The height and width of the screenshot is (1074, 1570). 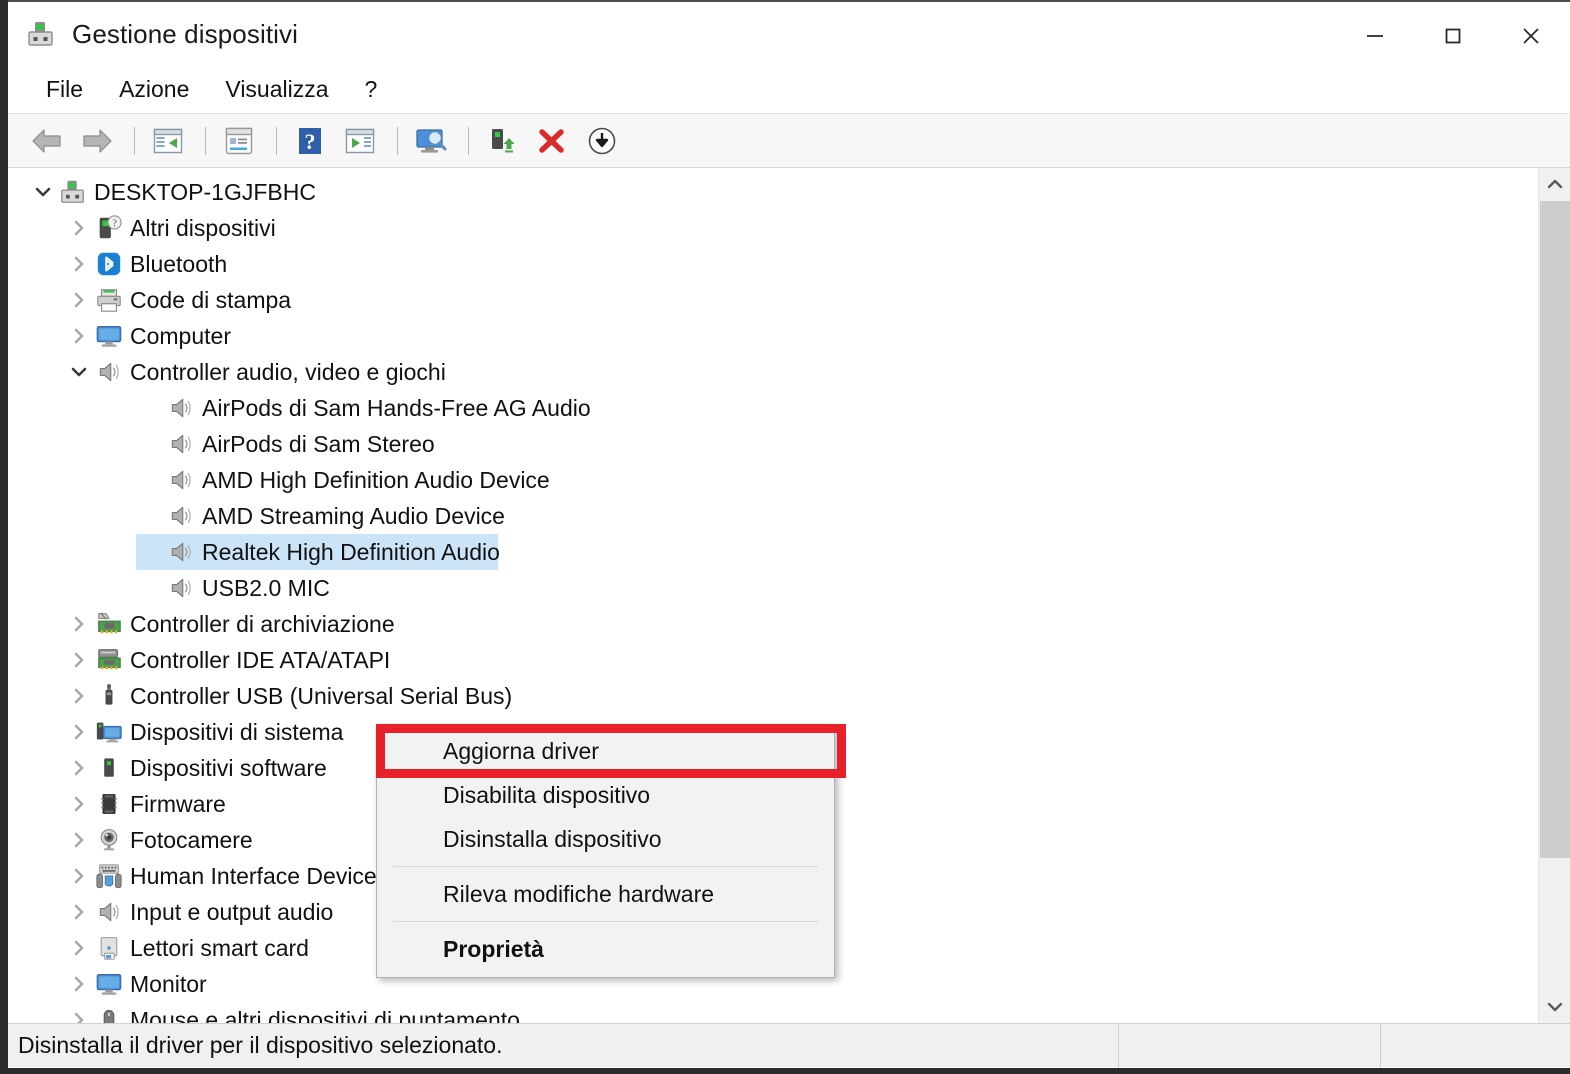 I want to click on disable-device-icon, so click(x=602, y=141).